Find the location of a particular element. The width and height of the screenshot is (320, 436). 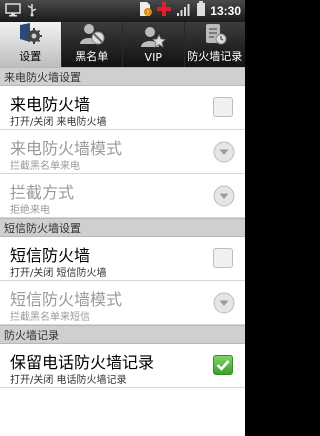

medical-cross-icon is located at coordinates (164, 11).